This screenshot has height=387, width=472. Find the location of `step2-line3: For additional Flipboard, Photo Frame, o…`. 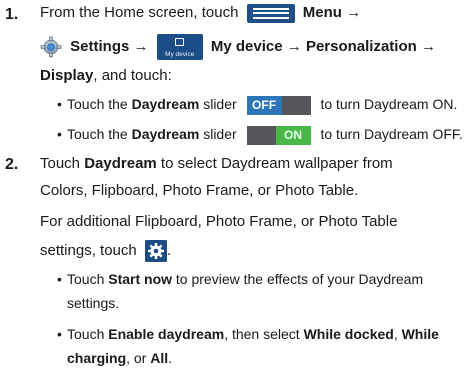

step2-line3: For additional Flipboard, Photo Frame, o… is located at coordinates (219, 221).